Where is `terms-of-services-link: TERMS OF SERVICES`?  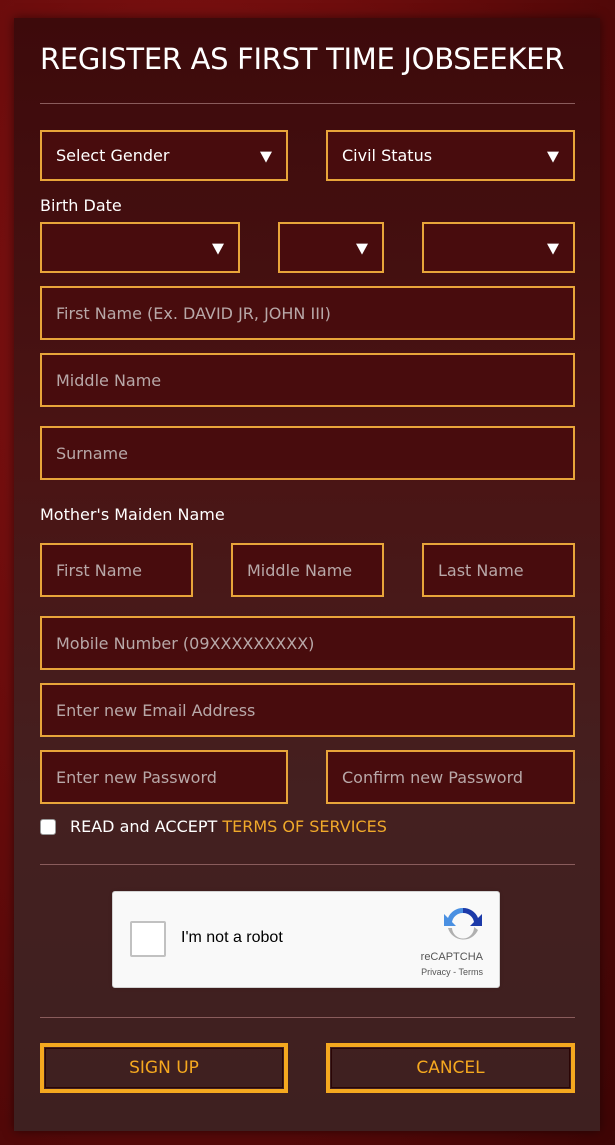
terms-of-services-link: TERMS OF SERVICES is located at coordinates (304, 826).